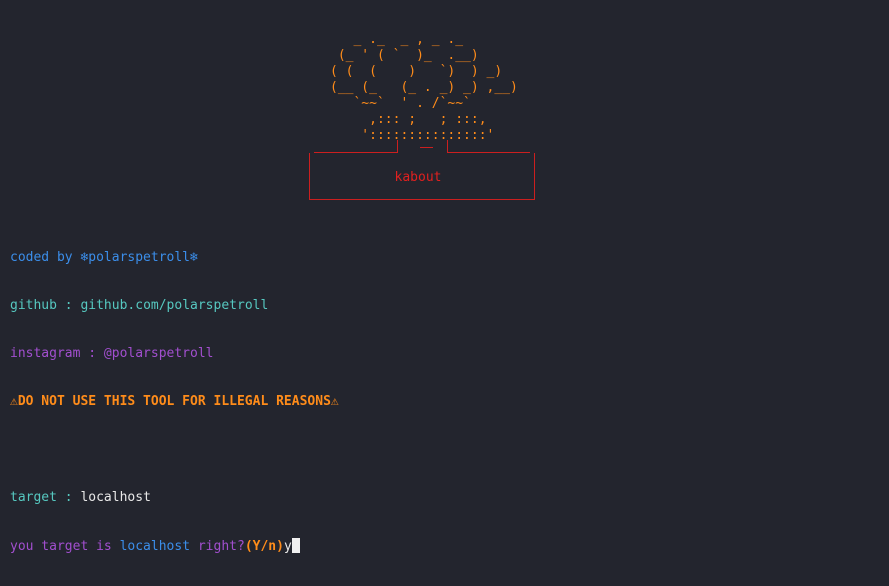 The height and width of the screenshot is (586, 889). What do you see at coordinates (45, 305) in the screenshot?
I see `github-label: github :` at bounding box center [45, 305].